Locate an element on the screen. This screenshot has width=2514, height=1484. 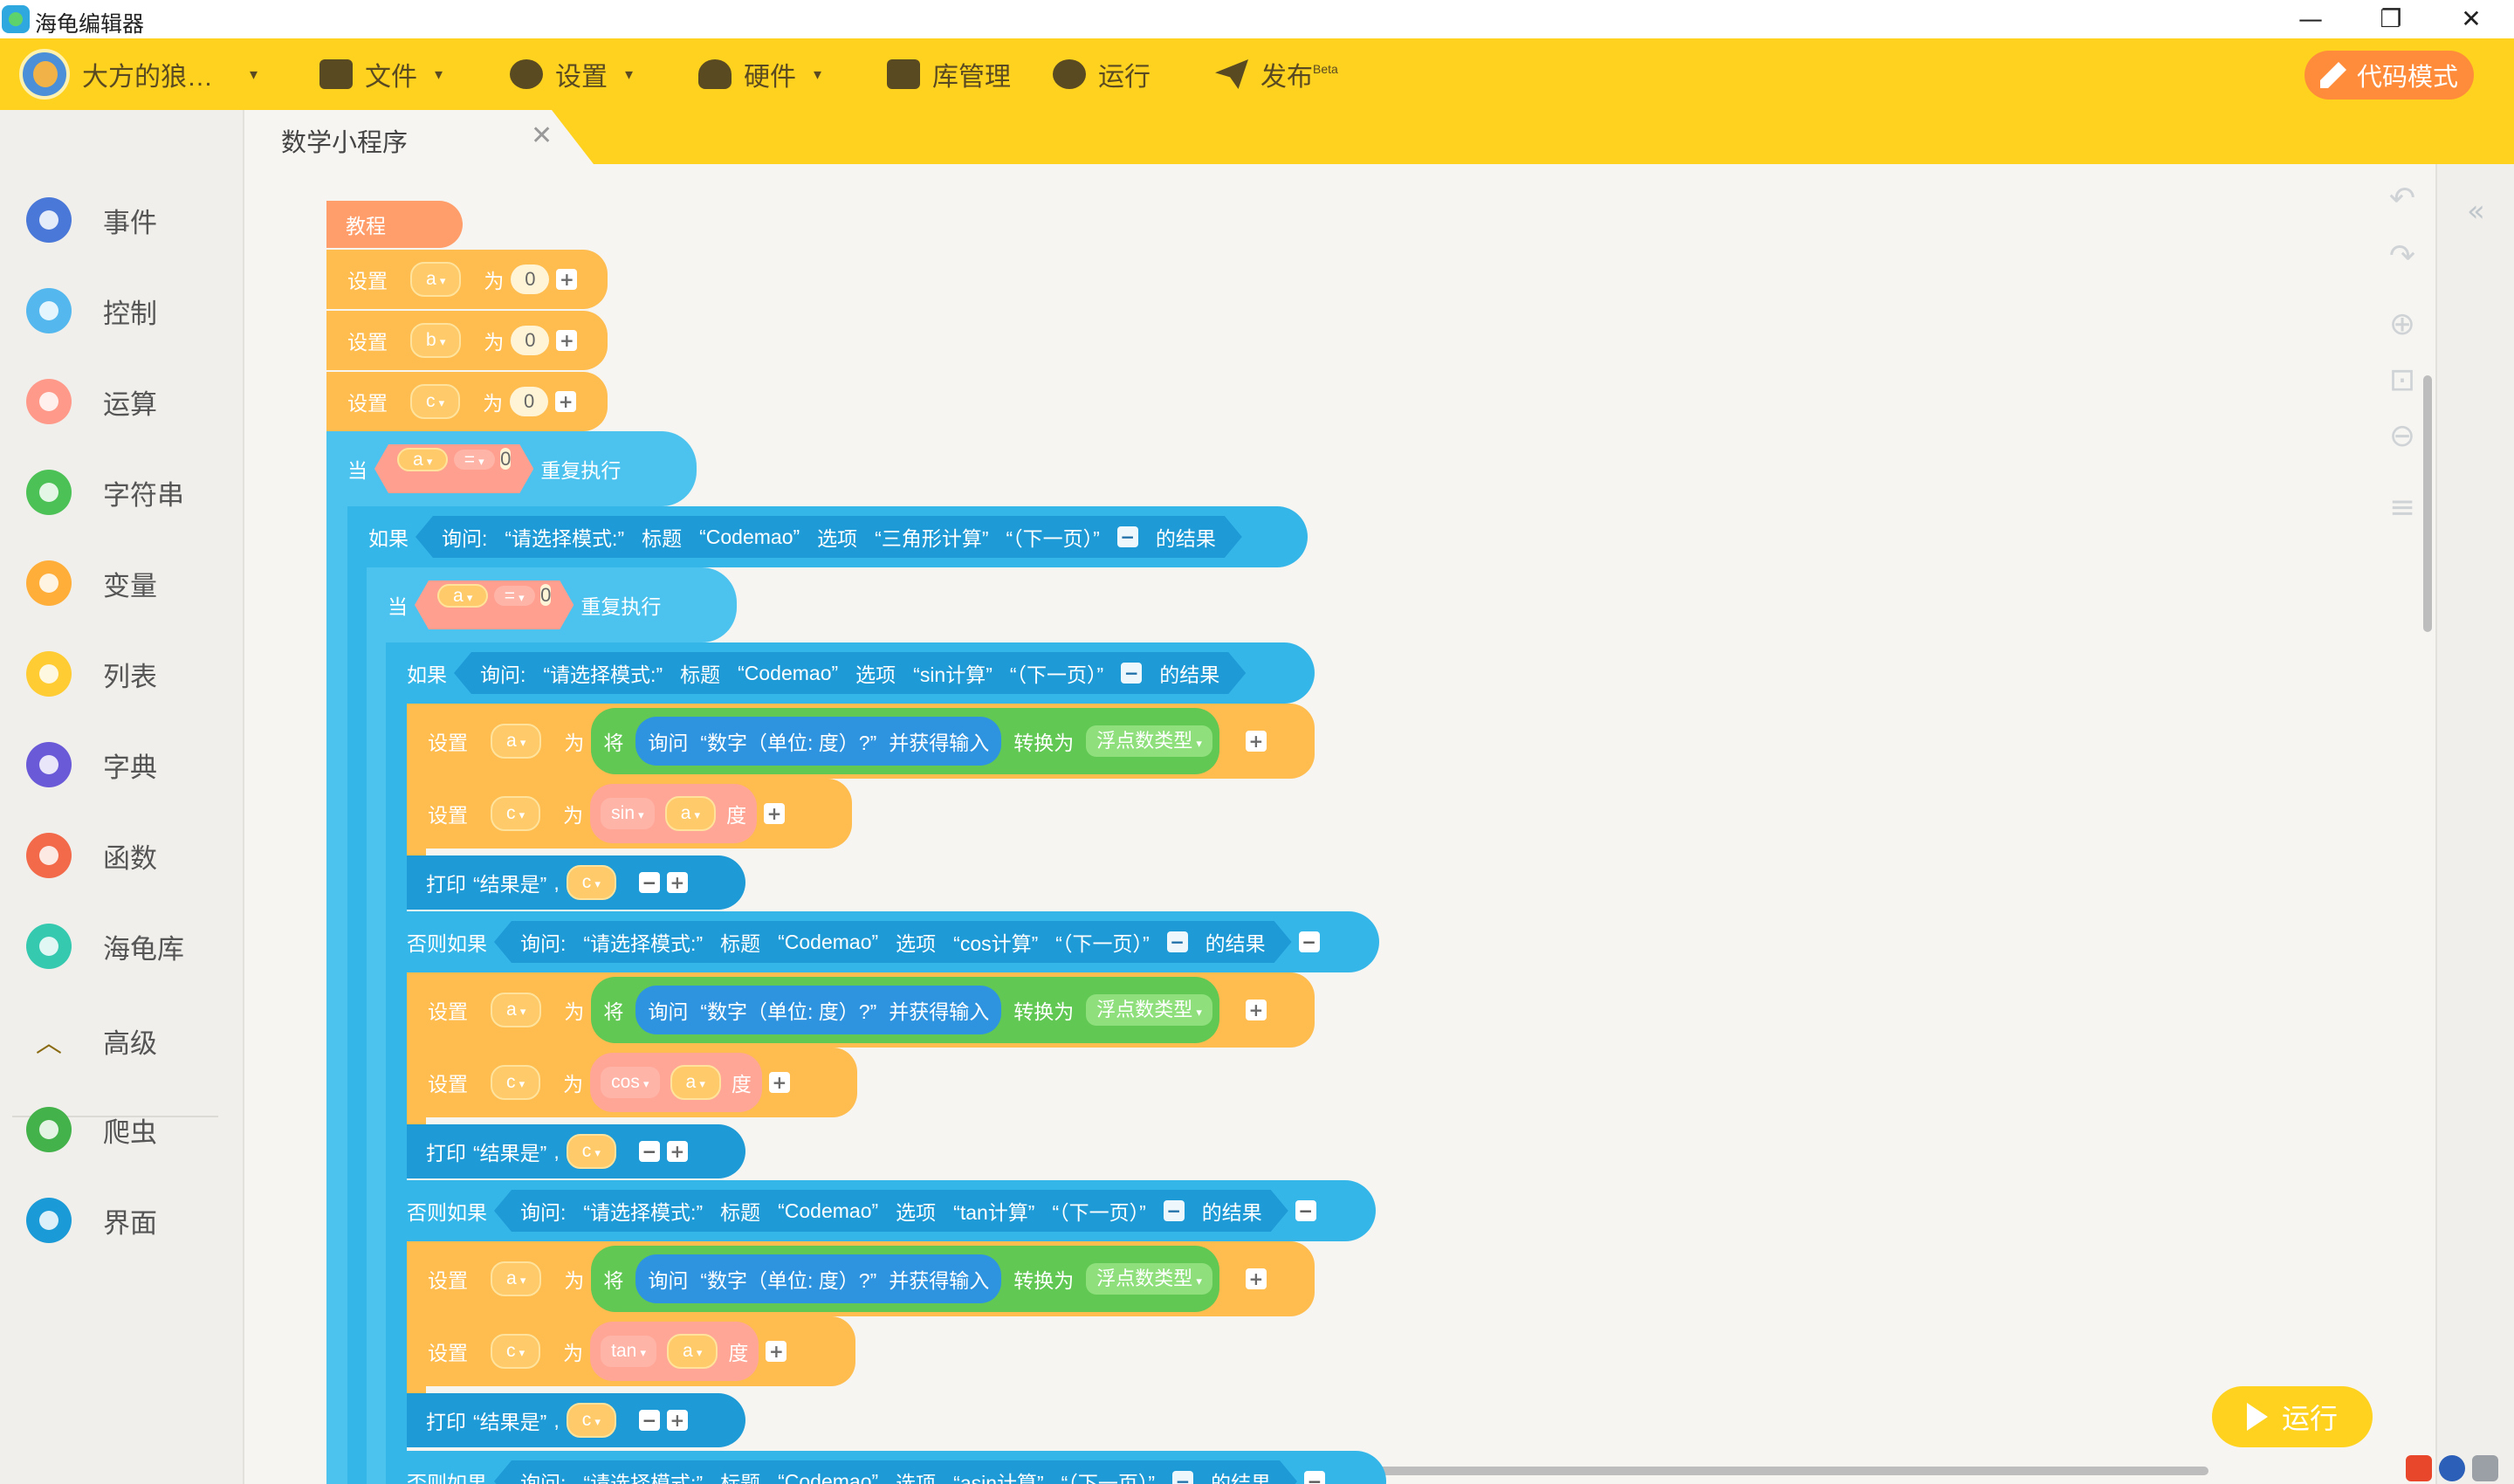
tidy-blocks-icon: ≡ is located at coordinates (2402, 509).